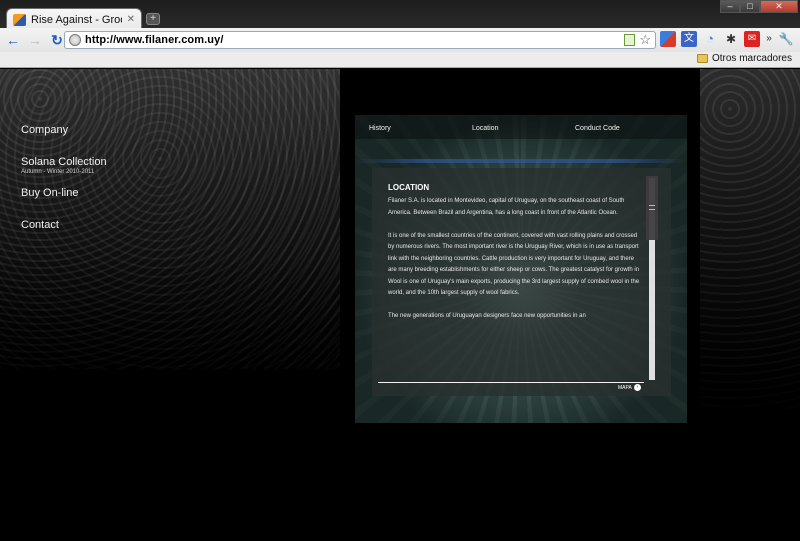  Describe the element at coordinates (668, 39) in the screenshot. I see `extension-1-icon` at that location.